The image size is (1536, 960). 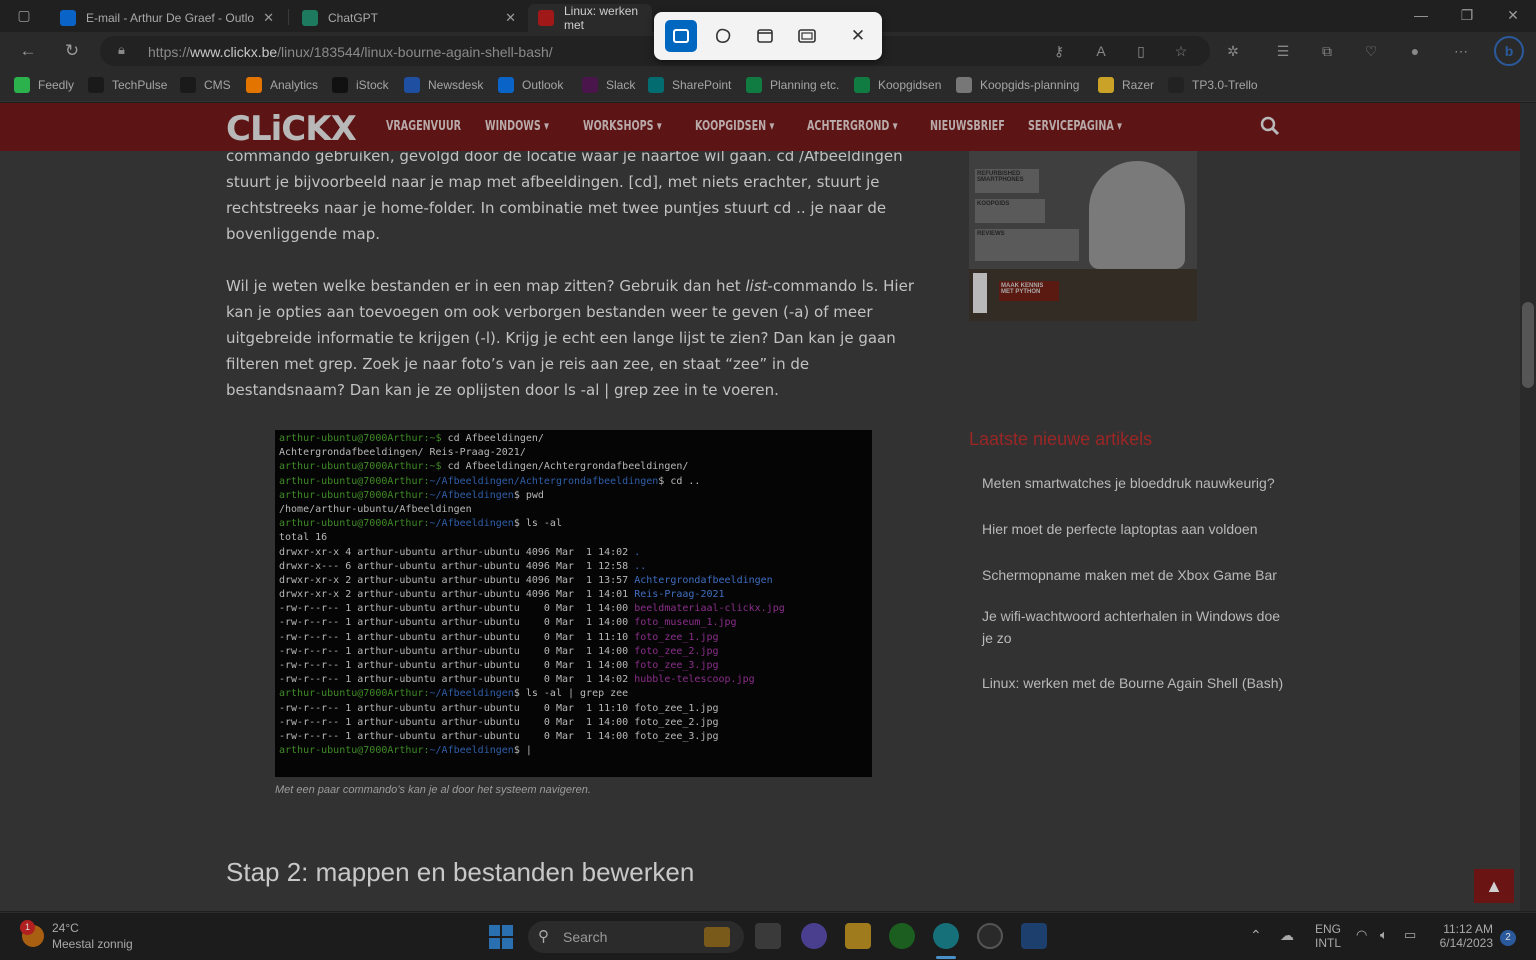 What do you see at coordinates (805, 85) in the screenshot?
I see `bookmark-label: Planning etc.` at bounding box center [805, 85].